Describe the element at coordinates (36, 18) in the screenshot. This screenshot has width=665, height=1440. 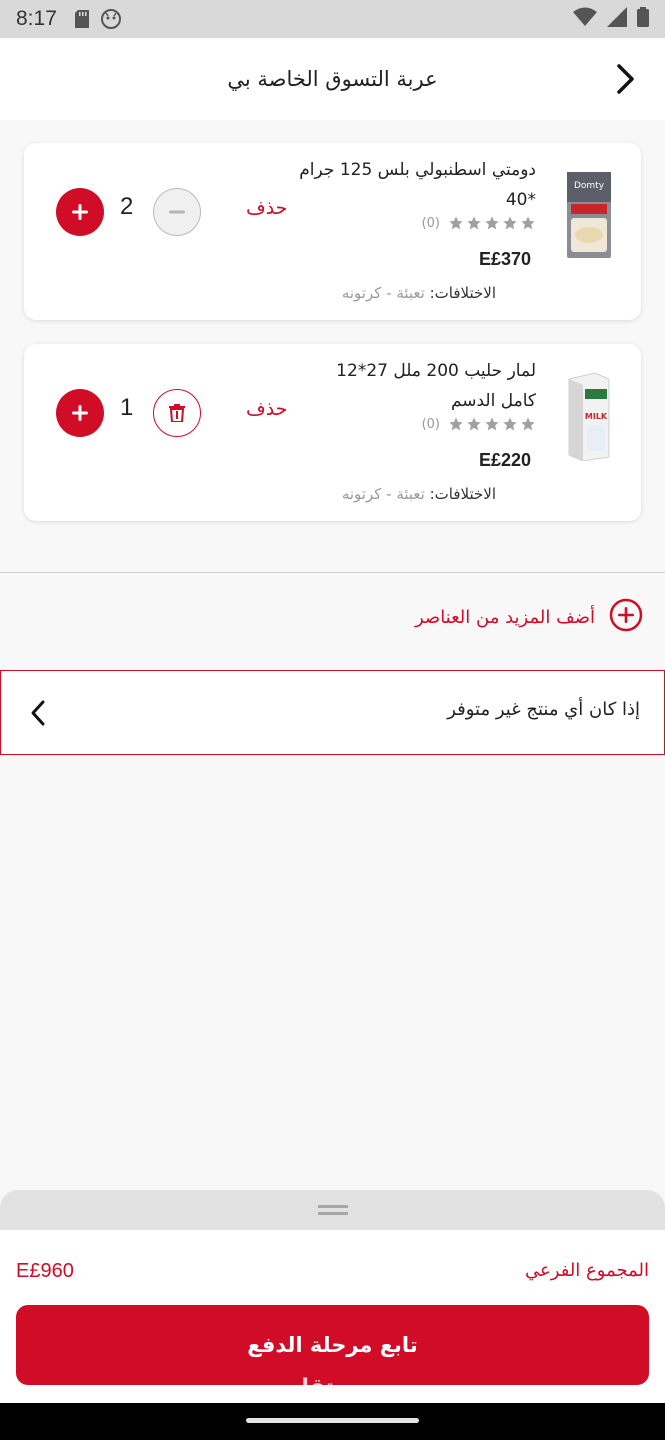
I see `status-time: 8:17` at that location.